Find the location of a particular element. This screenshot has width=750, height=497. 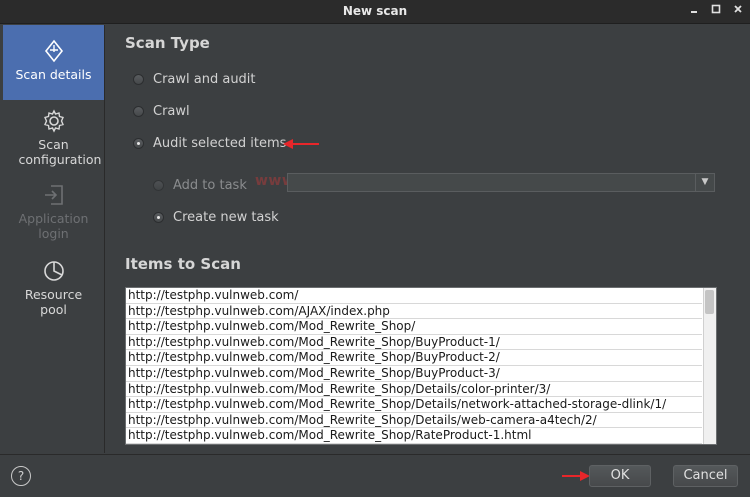

radio-label: Add to task is located at coordinates (210, 185).